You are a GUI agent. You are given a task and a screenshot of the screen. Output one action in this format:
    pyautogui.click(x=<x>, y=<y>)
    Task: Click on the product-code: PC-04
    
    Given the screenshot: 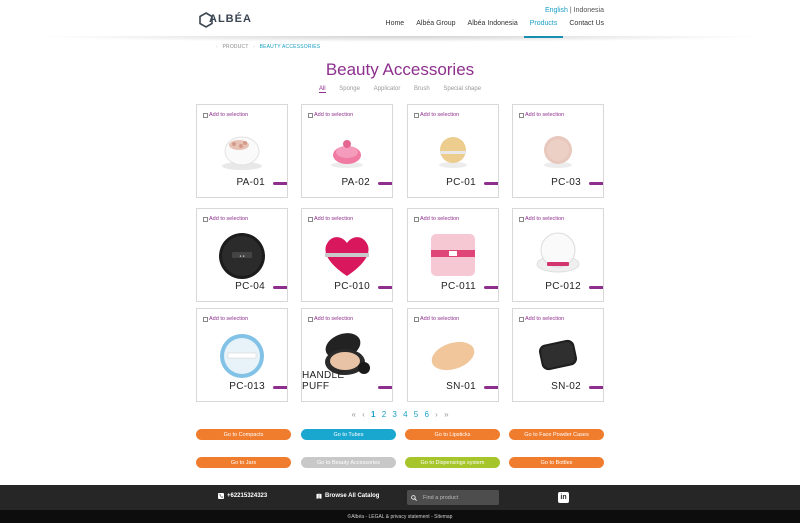 What is the action you would take?
    pyautogui.click(x=250, y=286)
    